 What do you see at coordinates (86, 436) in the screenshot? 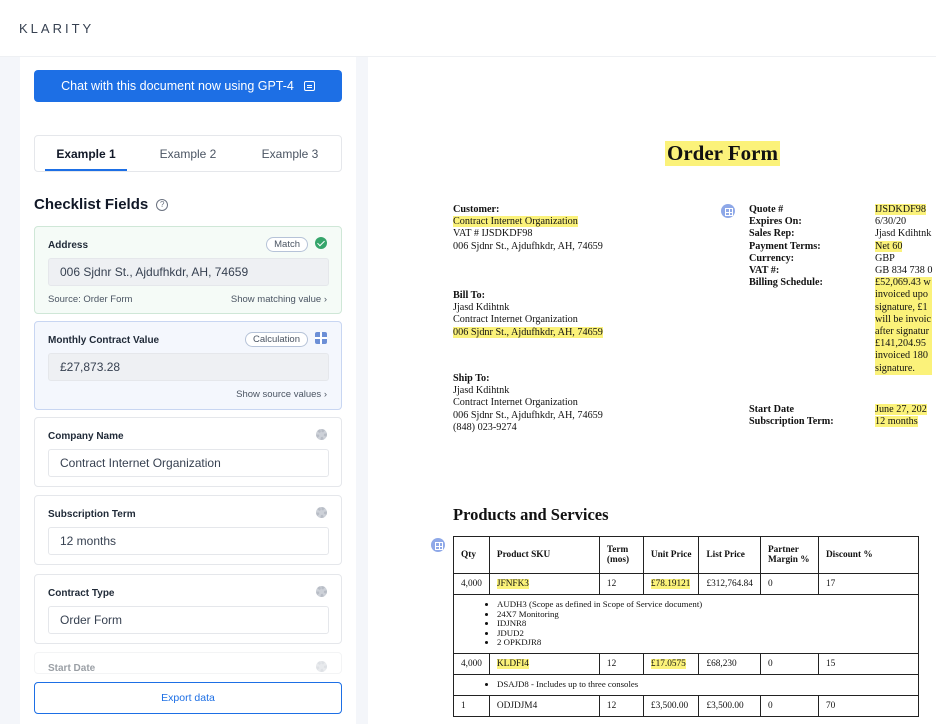
I see `field-label: Company Name` at bounding box center [86, 436].